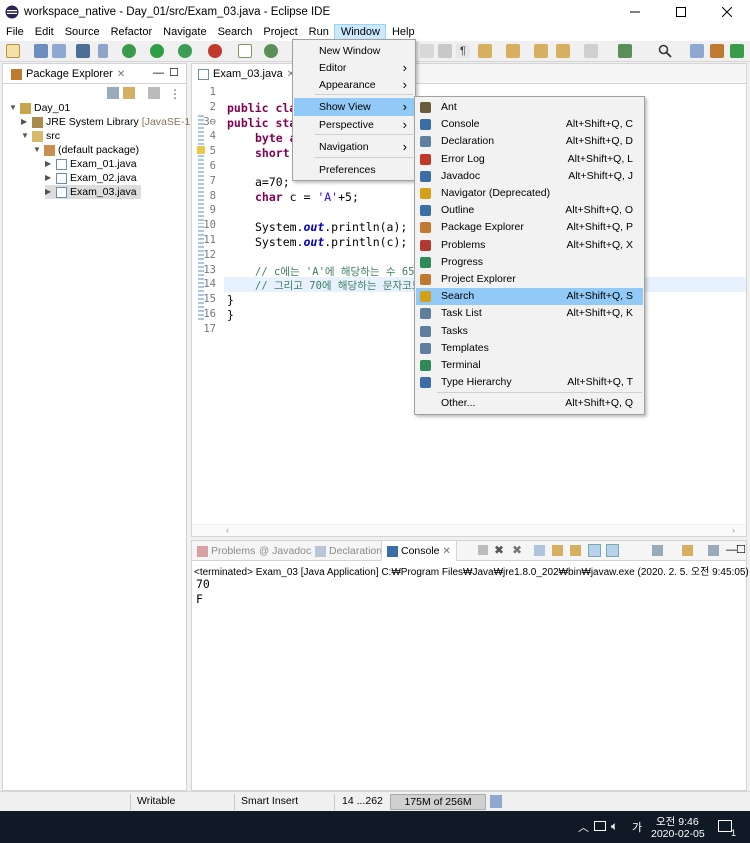 Image resolution: width=750 pixels, height=843 pixels. Describe the element at coordinates (427, 51) in the screenshot. I see `toolbar-icon-a` at that location.